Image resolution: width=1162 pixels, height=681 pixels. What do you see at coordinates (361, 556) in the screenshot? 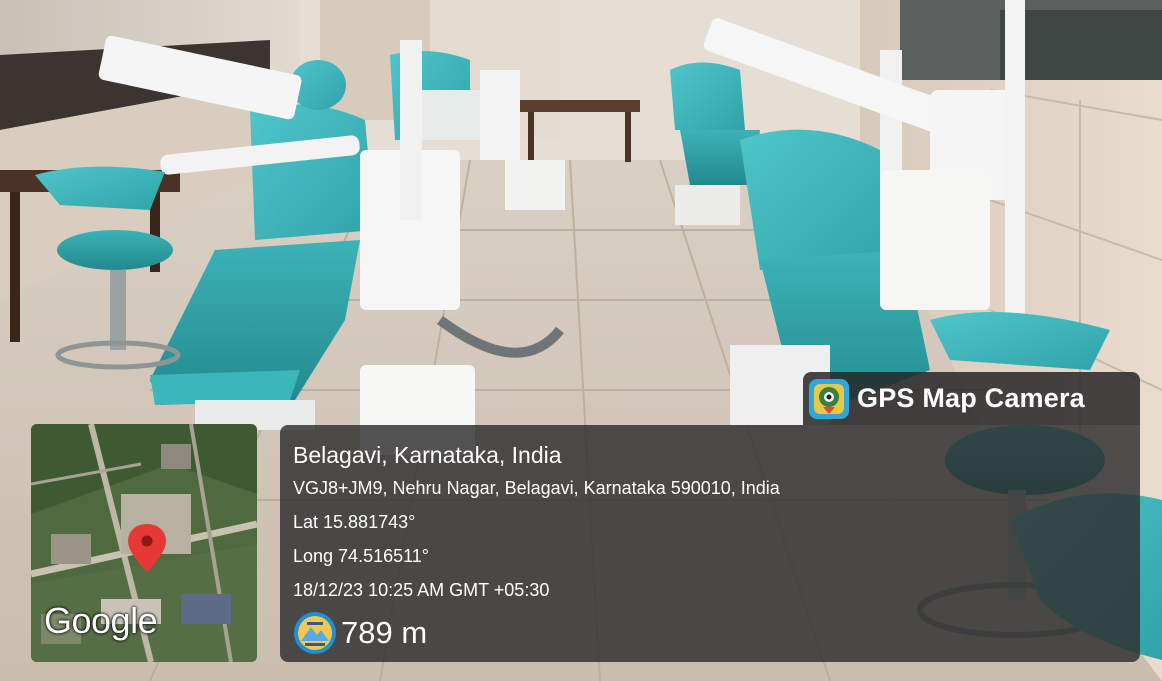
I see `longitude: Long 74.516511°` at bounding box center [361, 556].